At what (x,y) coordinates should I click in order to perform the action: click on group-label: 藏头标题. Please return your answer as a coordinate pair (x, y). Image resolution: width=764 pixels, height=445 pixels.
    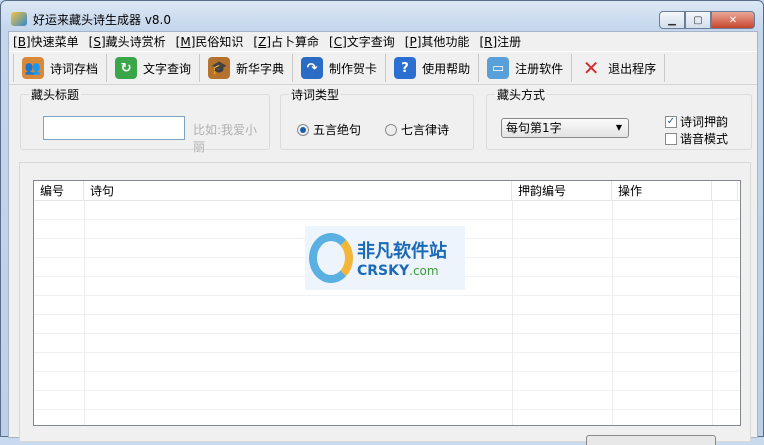
    Looking at the image, I should click on (55, 94).